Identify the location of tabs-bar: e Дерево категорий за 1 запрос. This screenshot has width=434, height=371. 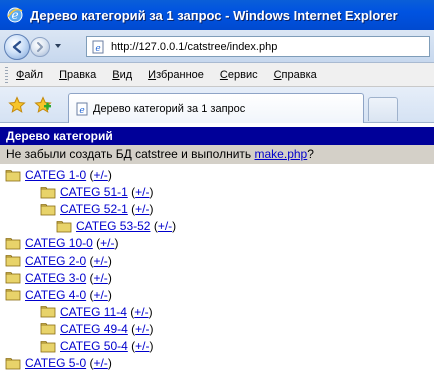
(217, 105).